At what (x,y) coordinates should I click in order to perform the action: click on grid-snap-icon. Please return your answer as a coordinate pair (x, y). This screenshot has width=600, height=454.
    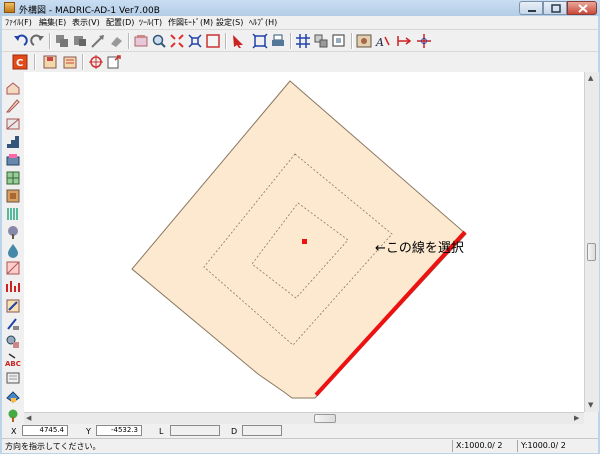
    Looking at the image, I should click on (303, 41).